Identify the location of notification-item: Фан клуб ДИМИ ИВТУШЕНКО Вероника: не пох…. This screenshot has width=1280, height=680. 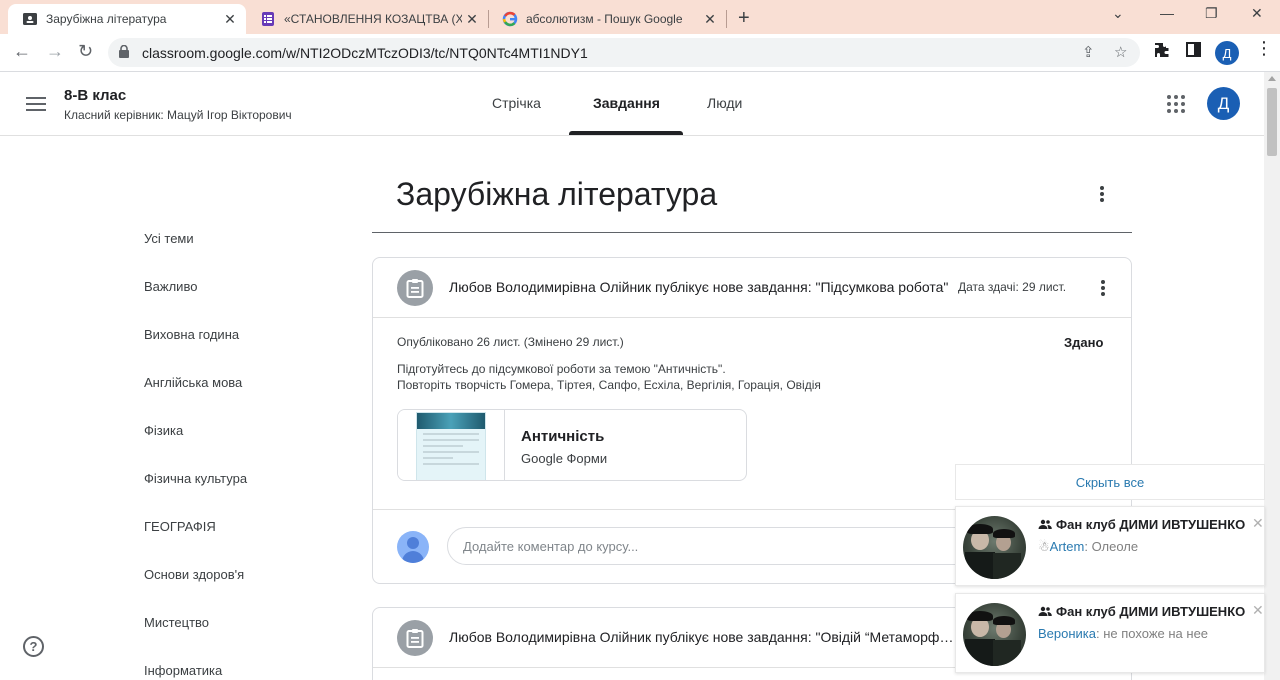
(1110, 633).